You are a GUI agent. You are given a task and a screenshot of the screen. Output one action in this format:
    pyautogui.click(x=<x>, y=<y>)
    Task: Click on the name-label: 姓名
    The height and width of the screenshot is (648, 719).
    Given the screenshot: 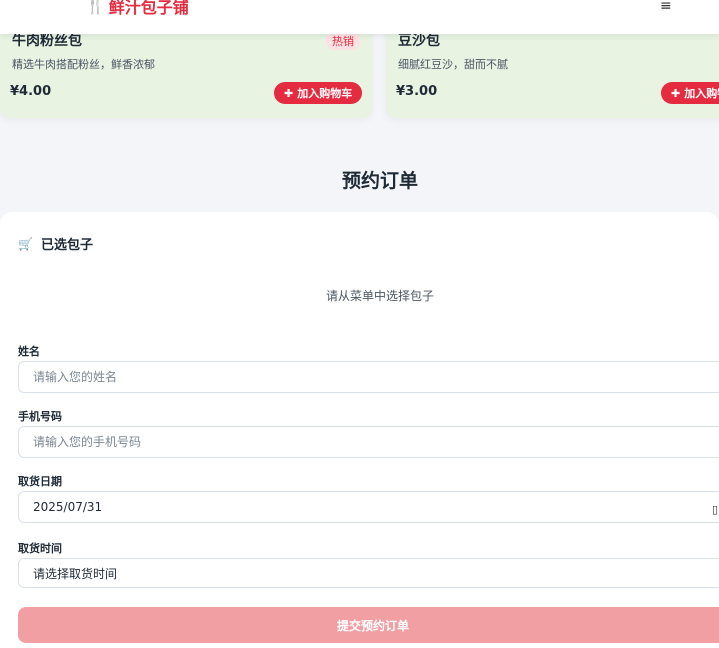 What is the action you would take?
    pyautogui.click(x=29, y=351)
    